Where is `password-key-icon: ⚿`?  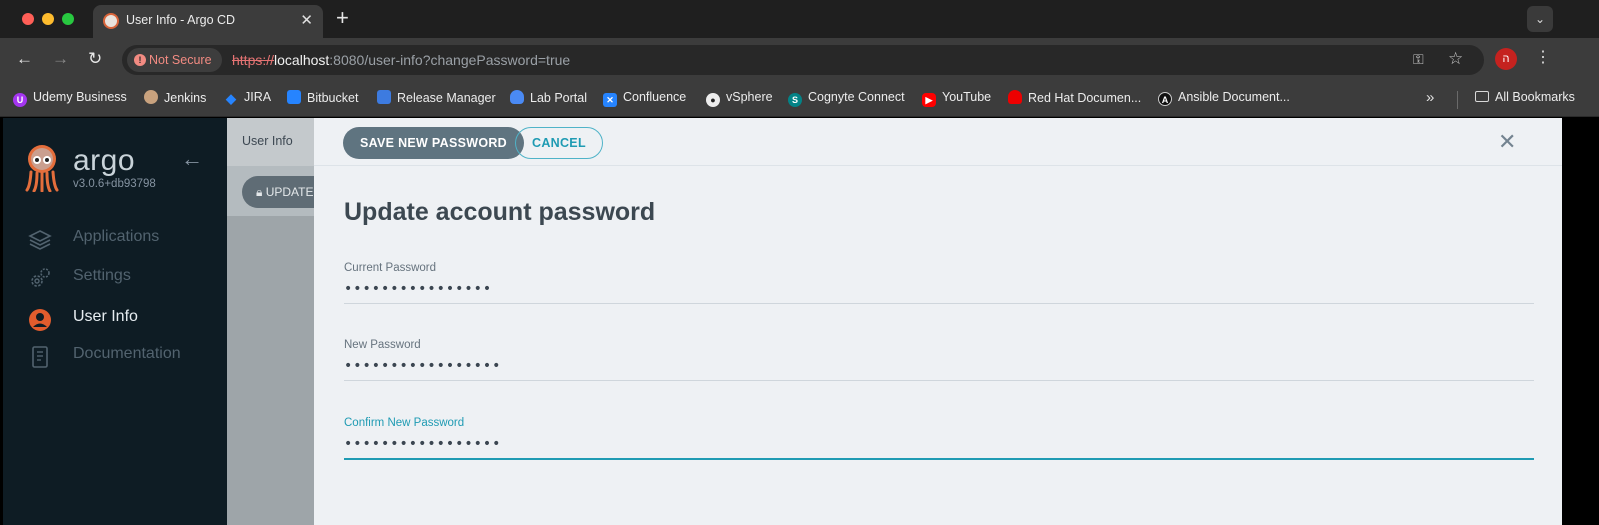
password-key-icon: ⚿ is located at coordinates (1418, 59).